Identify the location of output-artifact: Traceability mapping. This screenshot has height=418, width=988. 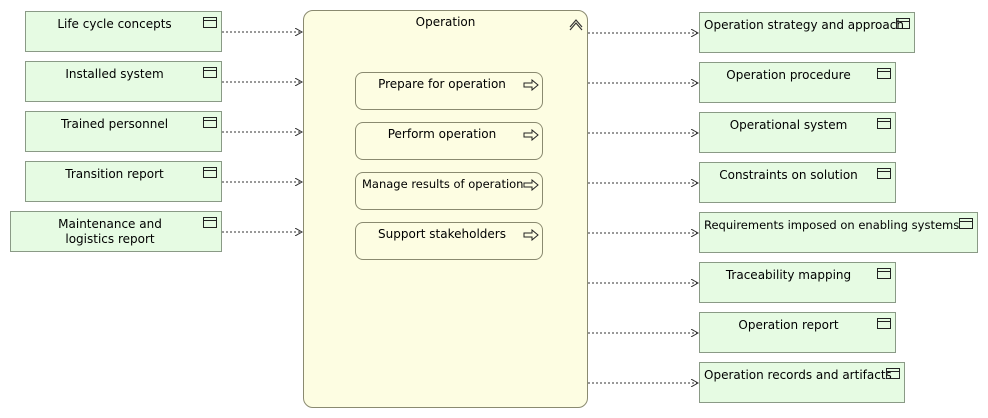
(797, 282).